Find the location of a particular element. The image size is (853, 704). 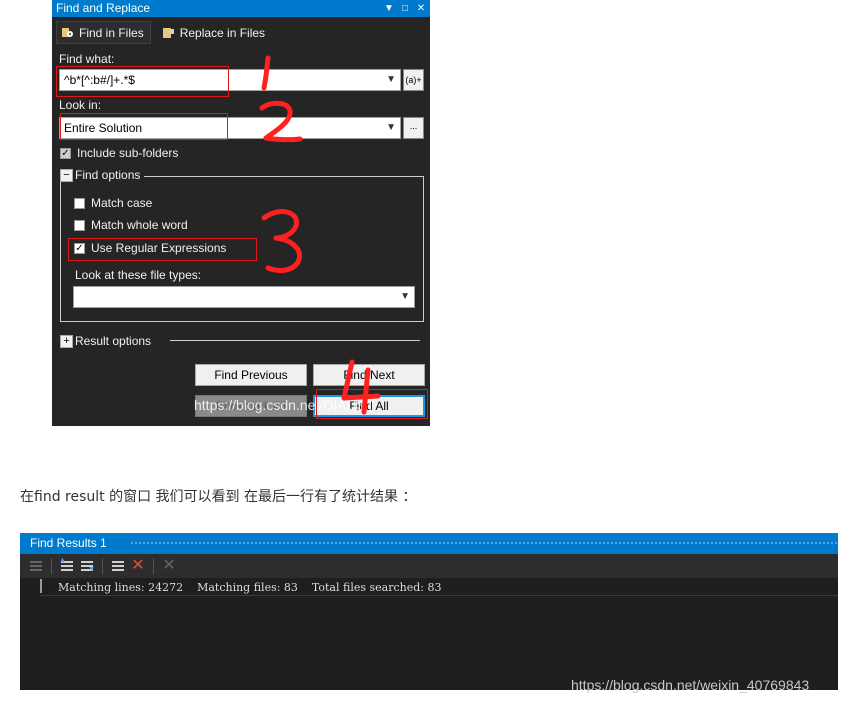

watermark: https://blog.csdn.net/weixin_40769843 is located at coordinates (690, 685).